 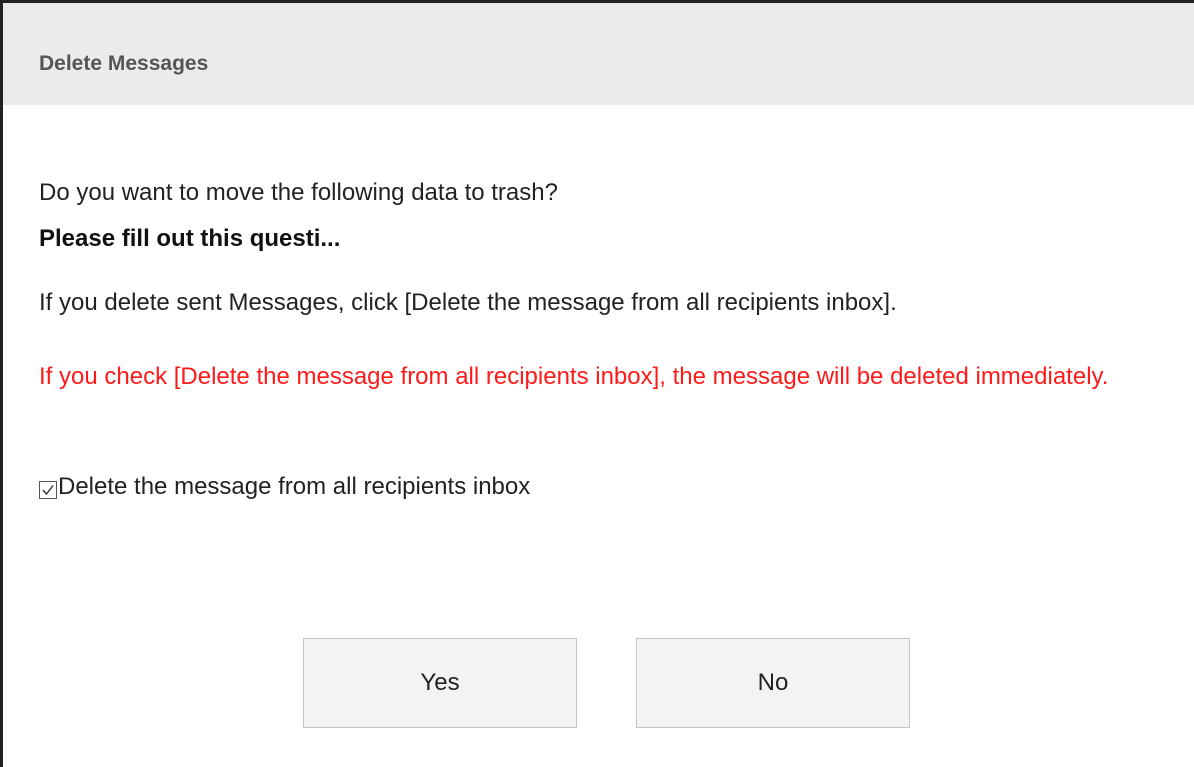 I want to click on yes-button: Yes, so click(x=440, y=683).